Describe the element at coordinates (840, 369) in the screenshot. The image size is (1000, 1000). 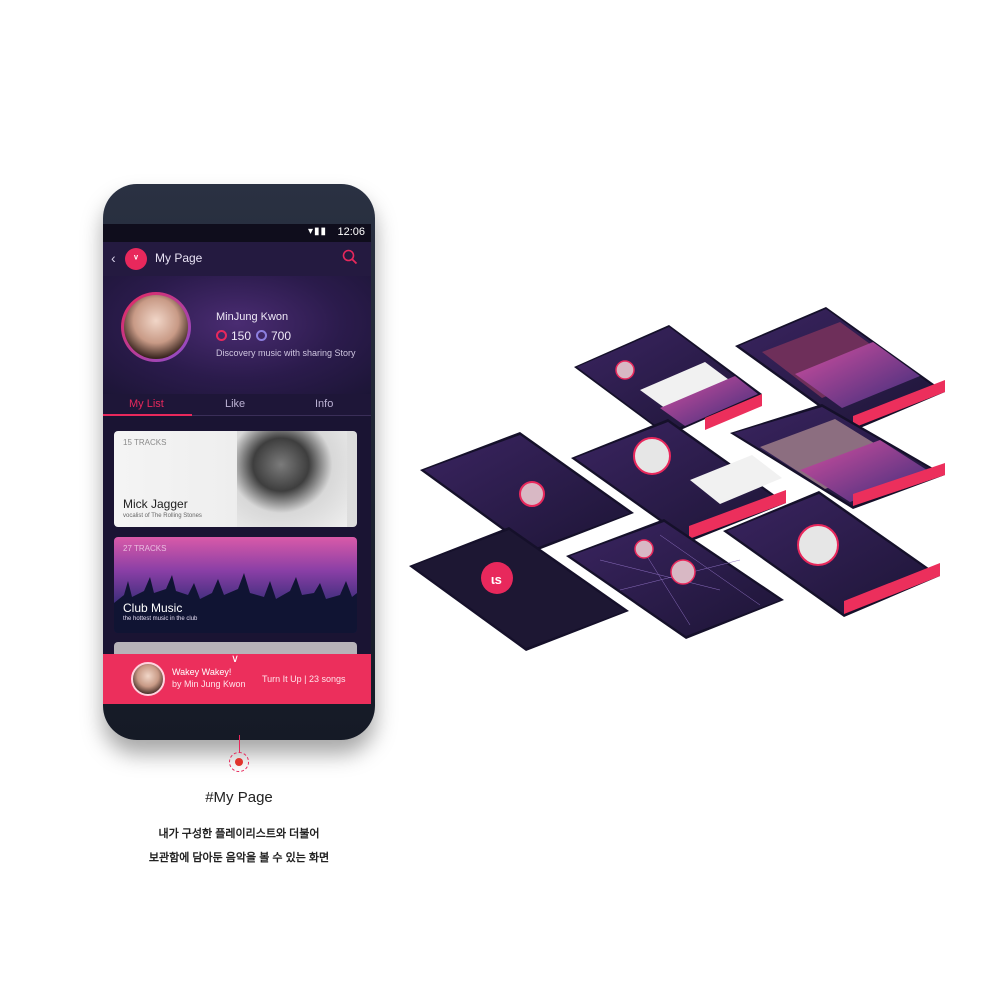
I see `mockup-screen` at that location.